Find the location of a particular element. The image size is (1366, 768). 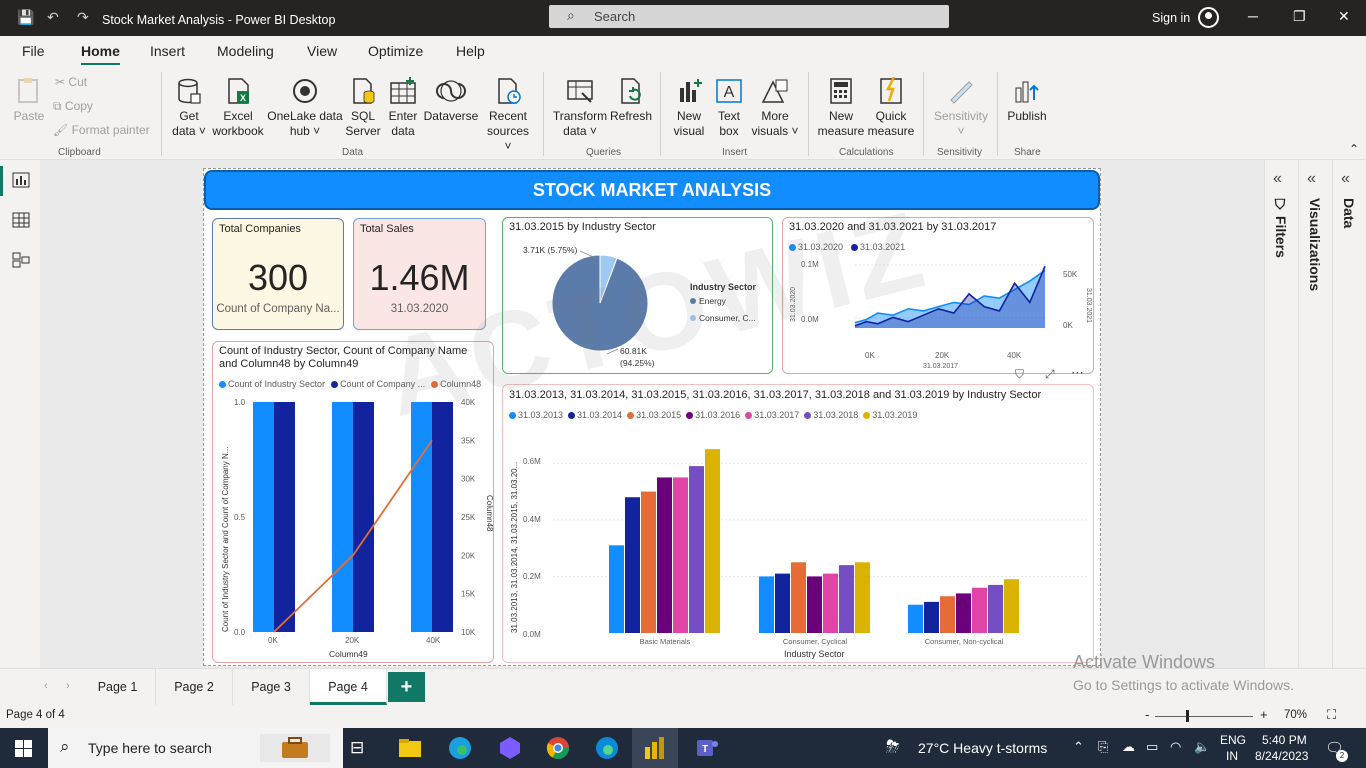

language-primary: ENG is located at coordinates (1233, 740).